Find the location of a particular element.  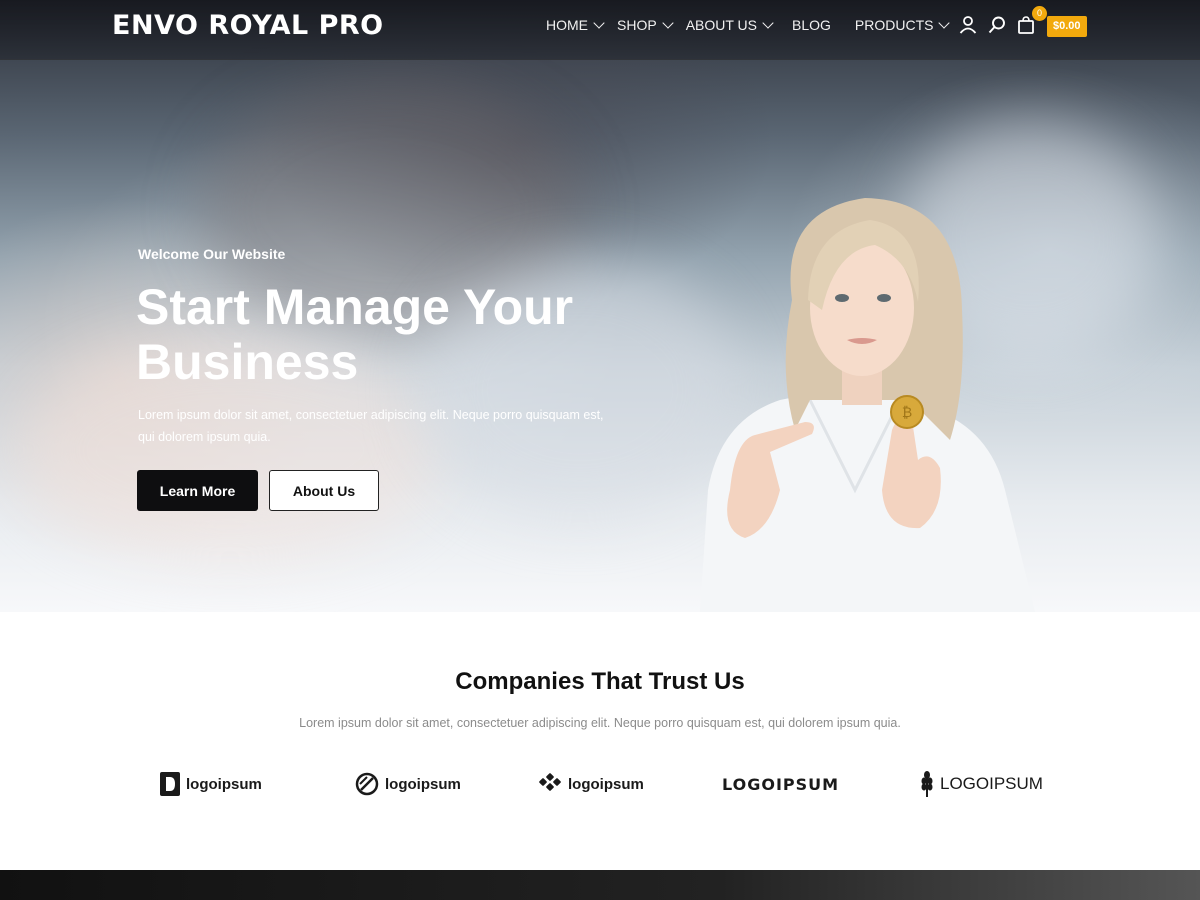

learn-more-button: Learn More is located at coordinates (197, 490).